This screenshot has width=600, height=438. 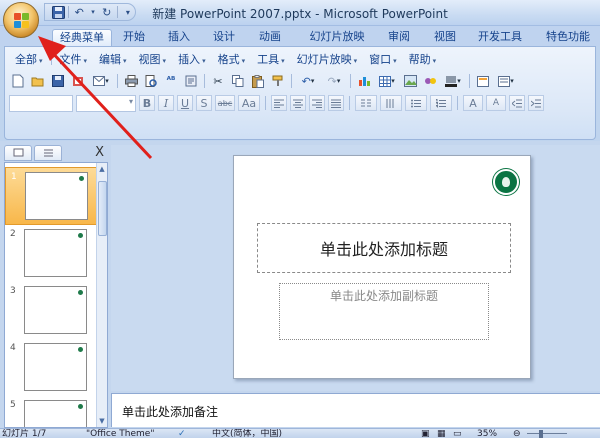 I want to click on italic-button: I, so click(x=166, y=103).